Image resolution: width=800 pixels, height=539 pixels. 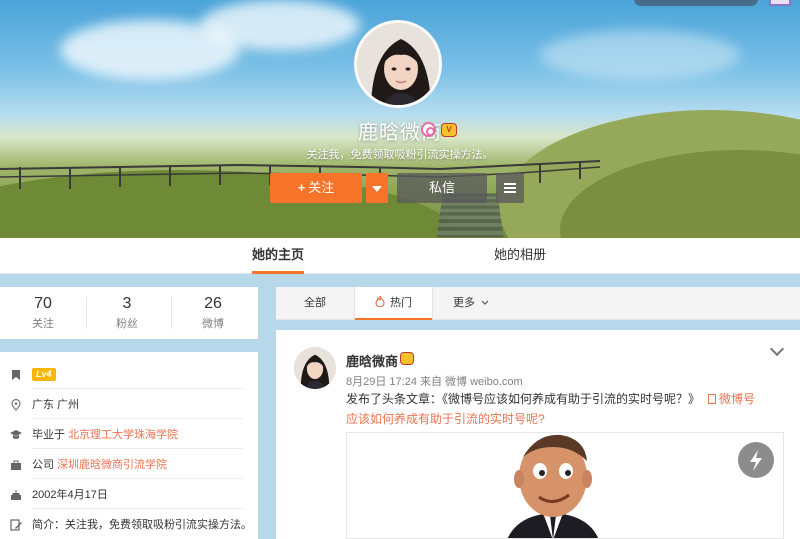 What do you see at coordinates (445, 419) in the screenshot?
I see `article-link-part2: 应该如何养成有助于引流的实时号呢?` at bounding box center [445, 419].